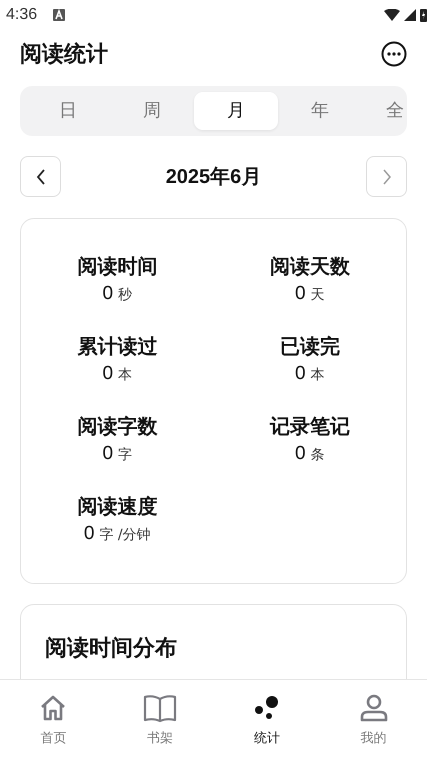 This screenshot has width=427, height=760. What do you see at coordinates (160, 708) in the screenshot?
I see `book-icon` at bounding box center [160, 708].